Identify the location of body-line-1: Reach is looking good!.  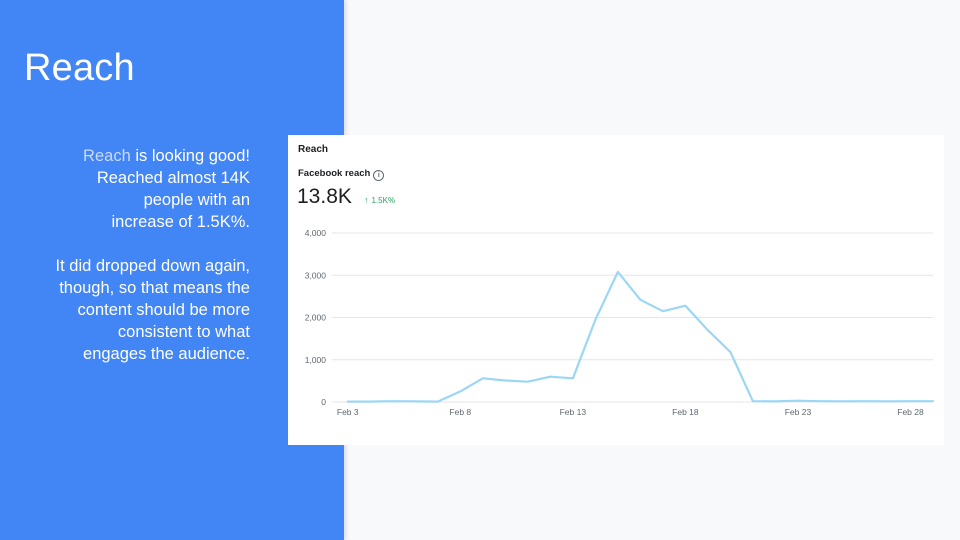
(135, 156).